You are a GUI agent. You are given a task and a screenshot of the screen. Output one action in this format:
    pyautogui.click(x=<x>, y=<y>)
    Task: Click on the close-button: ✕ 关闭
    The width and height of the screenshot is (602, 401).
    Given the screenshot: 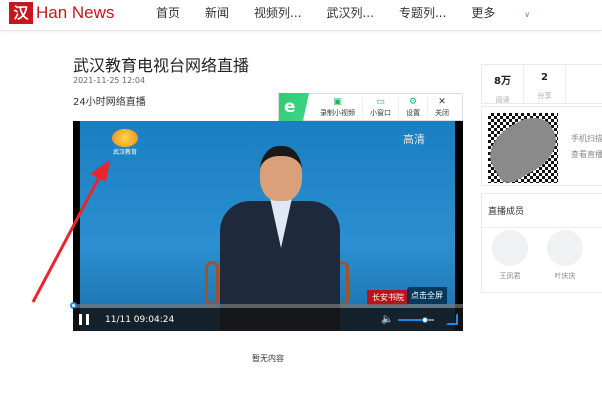 What is the action you would take?
    pyautogui.click(x=442, y=107)
    